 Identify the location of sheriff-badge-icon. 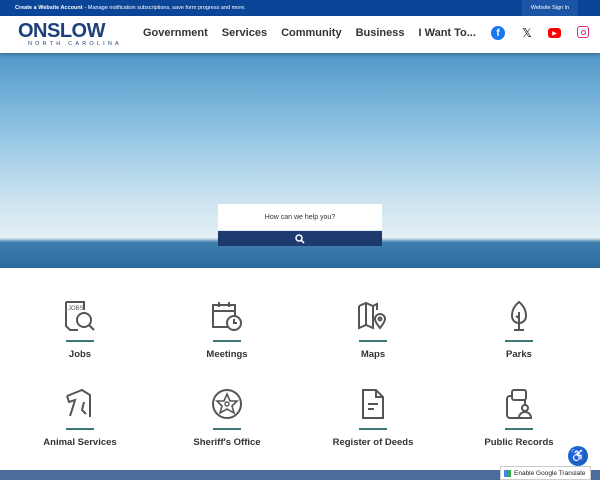
(227, 404).